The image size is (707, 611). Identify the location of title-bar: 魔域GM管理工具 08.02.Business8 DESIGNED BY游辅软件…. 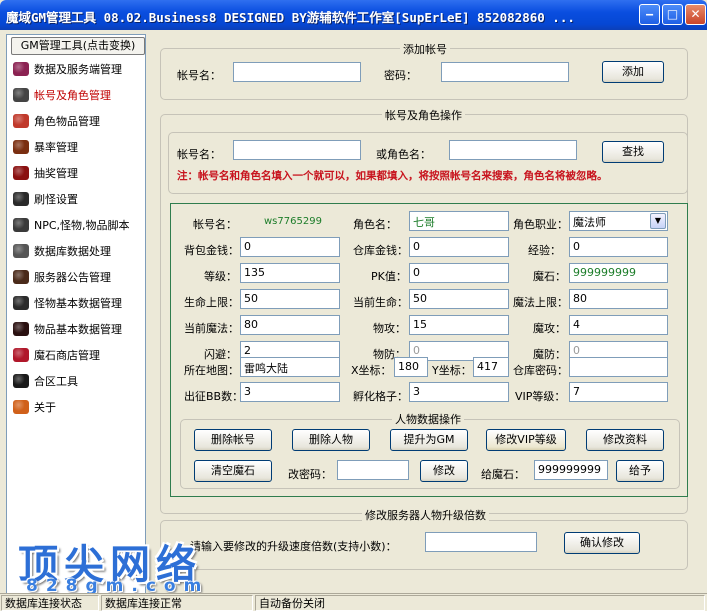
(353, 15).